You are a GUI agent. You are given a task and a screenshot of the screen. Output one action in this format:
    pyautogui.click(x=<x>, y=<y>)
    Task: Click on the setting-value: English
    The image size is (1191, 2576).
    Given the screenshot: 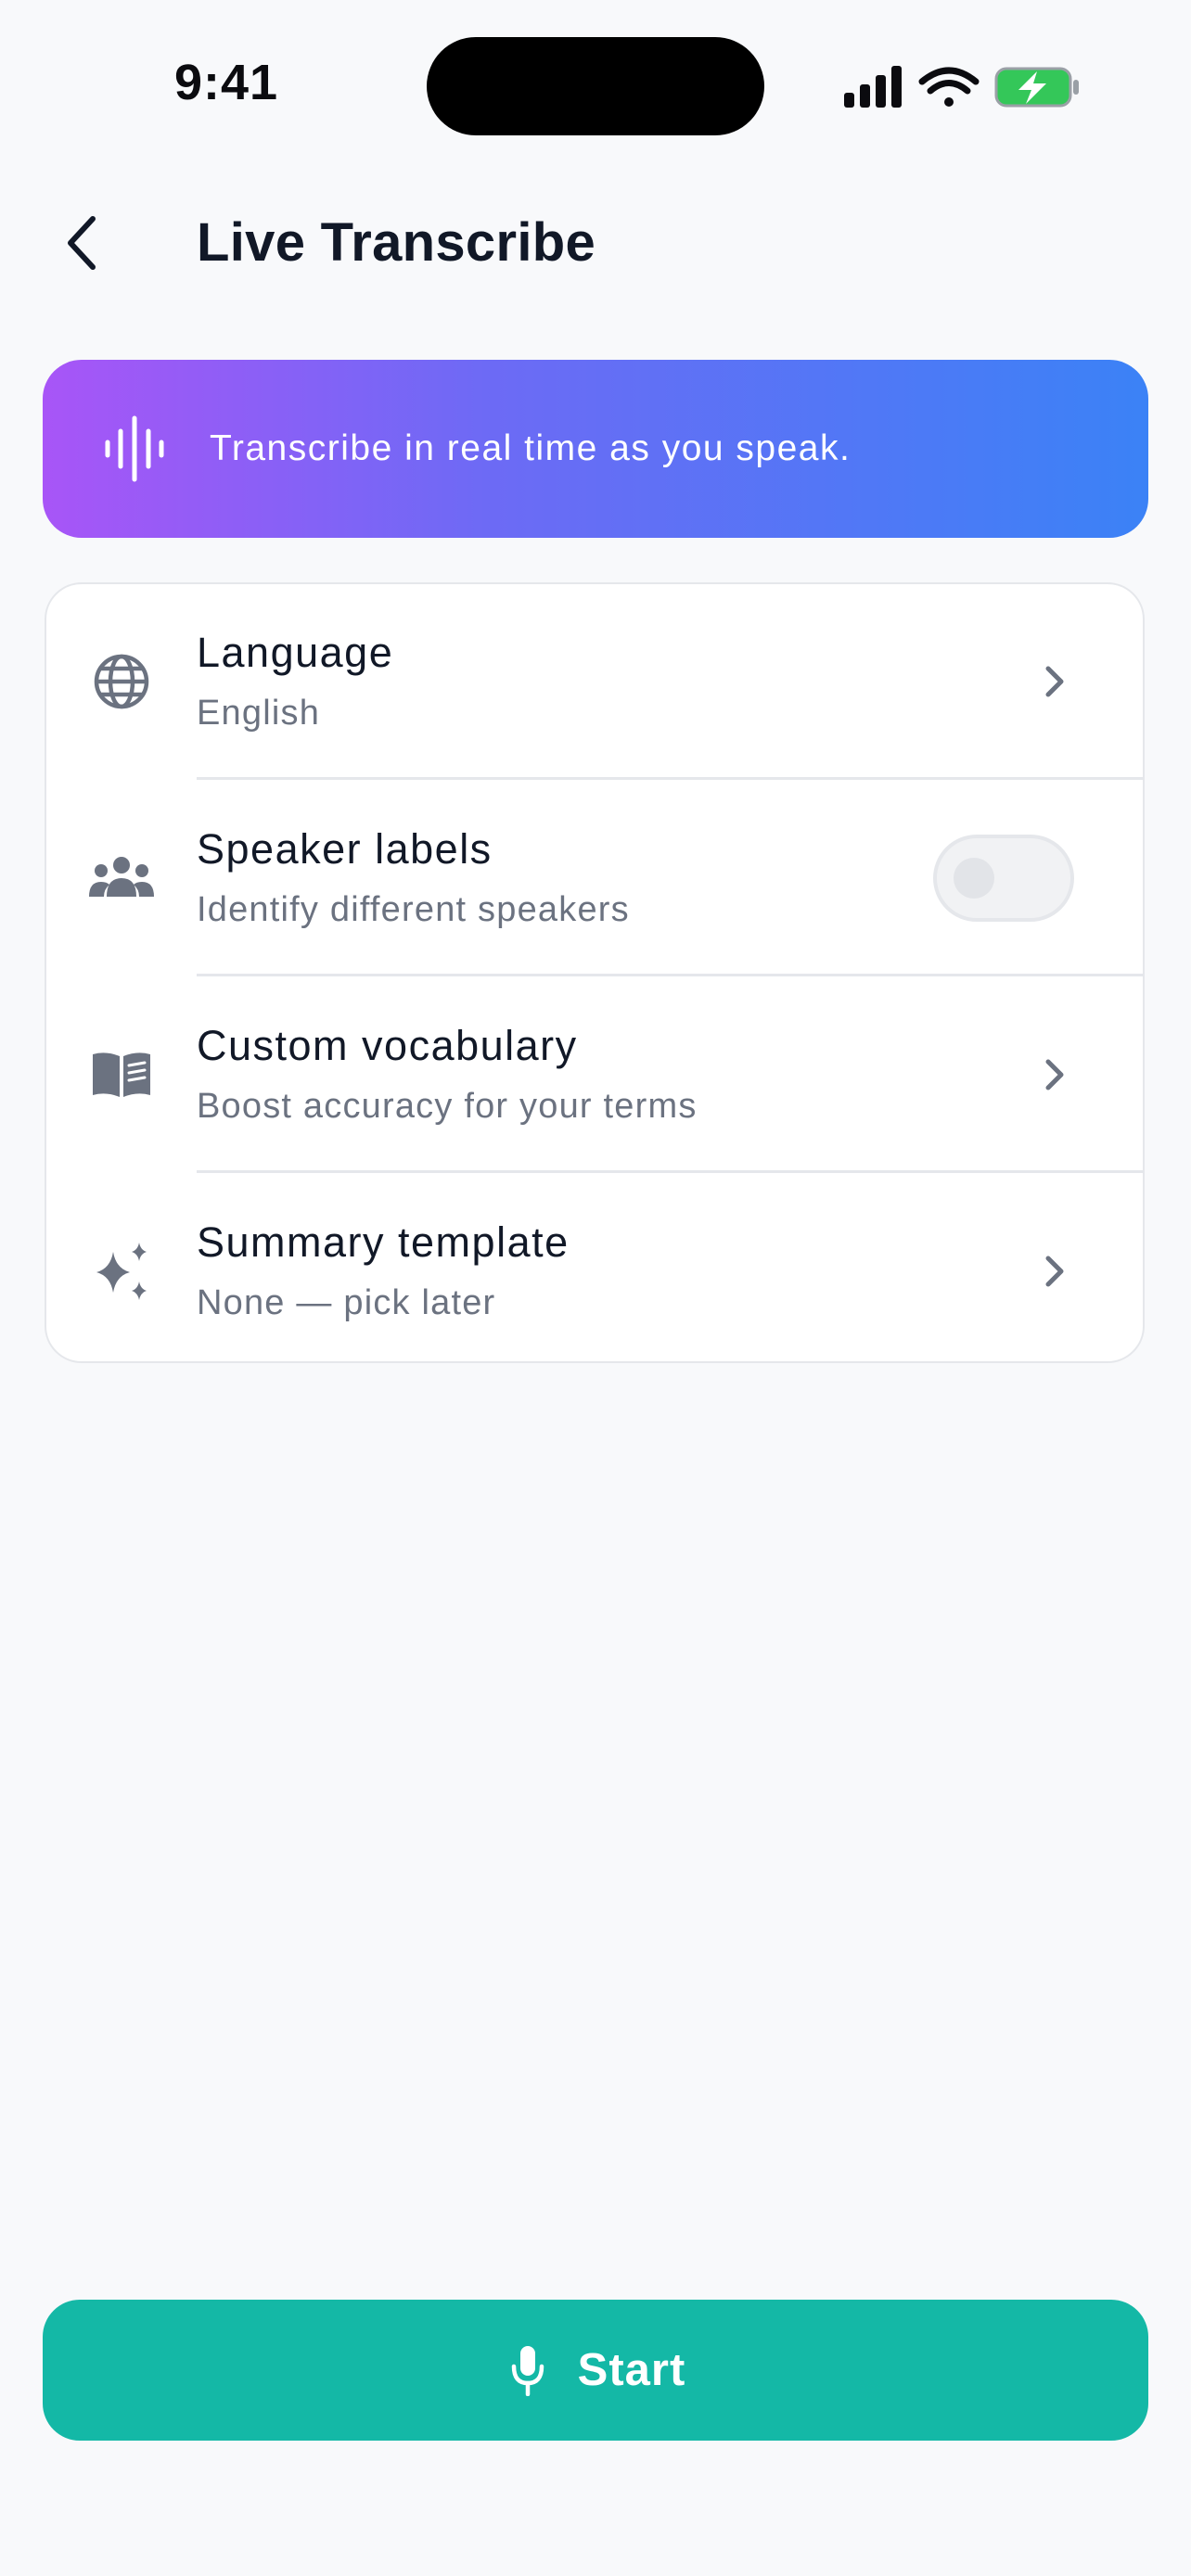 What is the action you would take?
    pyautogui.click(x=259, y=713)
    